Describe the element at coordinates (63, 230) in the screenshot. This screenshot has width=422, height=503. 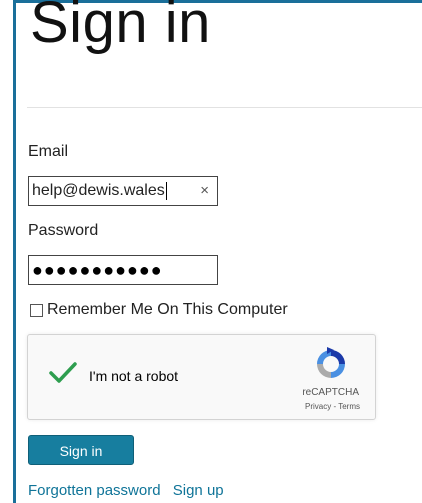
I see `password-label: Password` at that location.